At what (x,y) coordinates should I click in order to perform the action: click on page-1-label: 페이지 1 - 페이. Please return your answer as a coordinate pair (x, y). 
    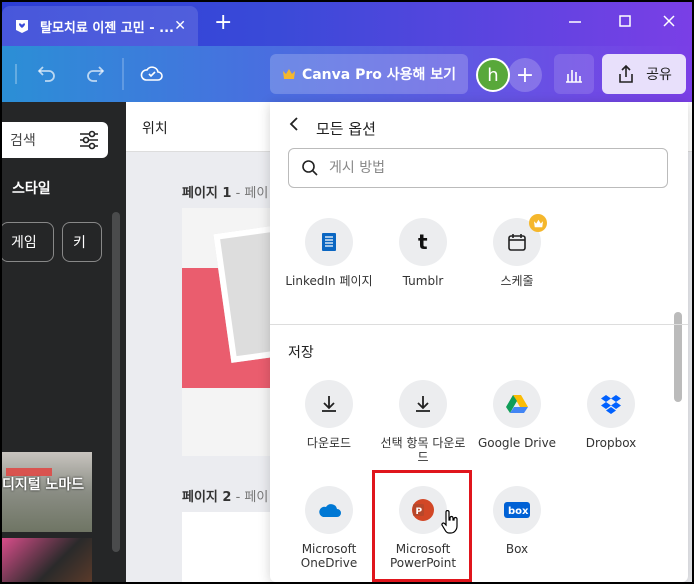
    Looking at the image, I should click on (225, 191).